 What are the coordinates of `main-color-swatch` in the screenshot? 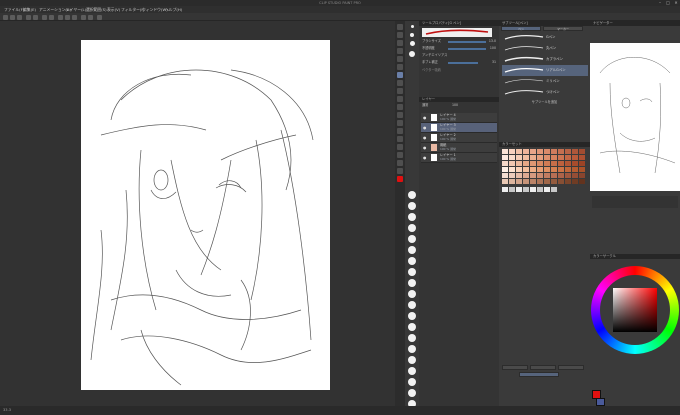 It's located at (400, 179).